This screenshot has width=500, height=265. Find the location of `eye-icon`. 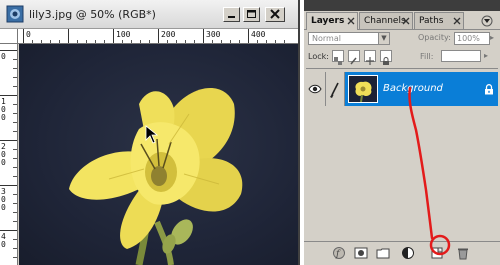

eye-icon is located at coordinates (315, 89).